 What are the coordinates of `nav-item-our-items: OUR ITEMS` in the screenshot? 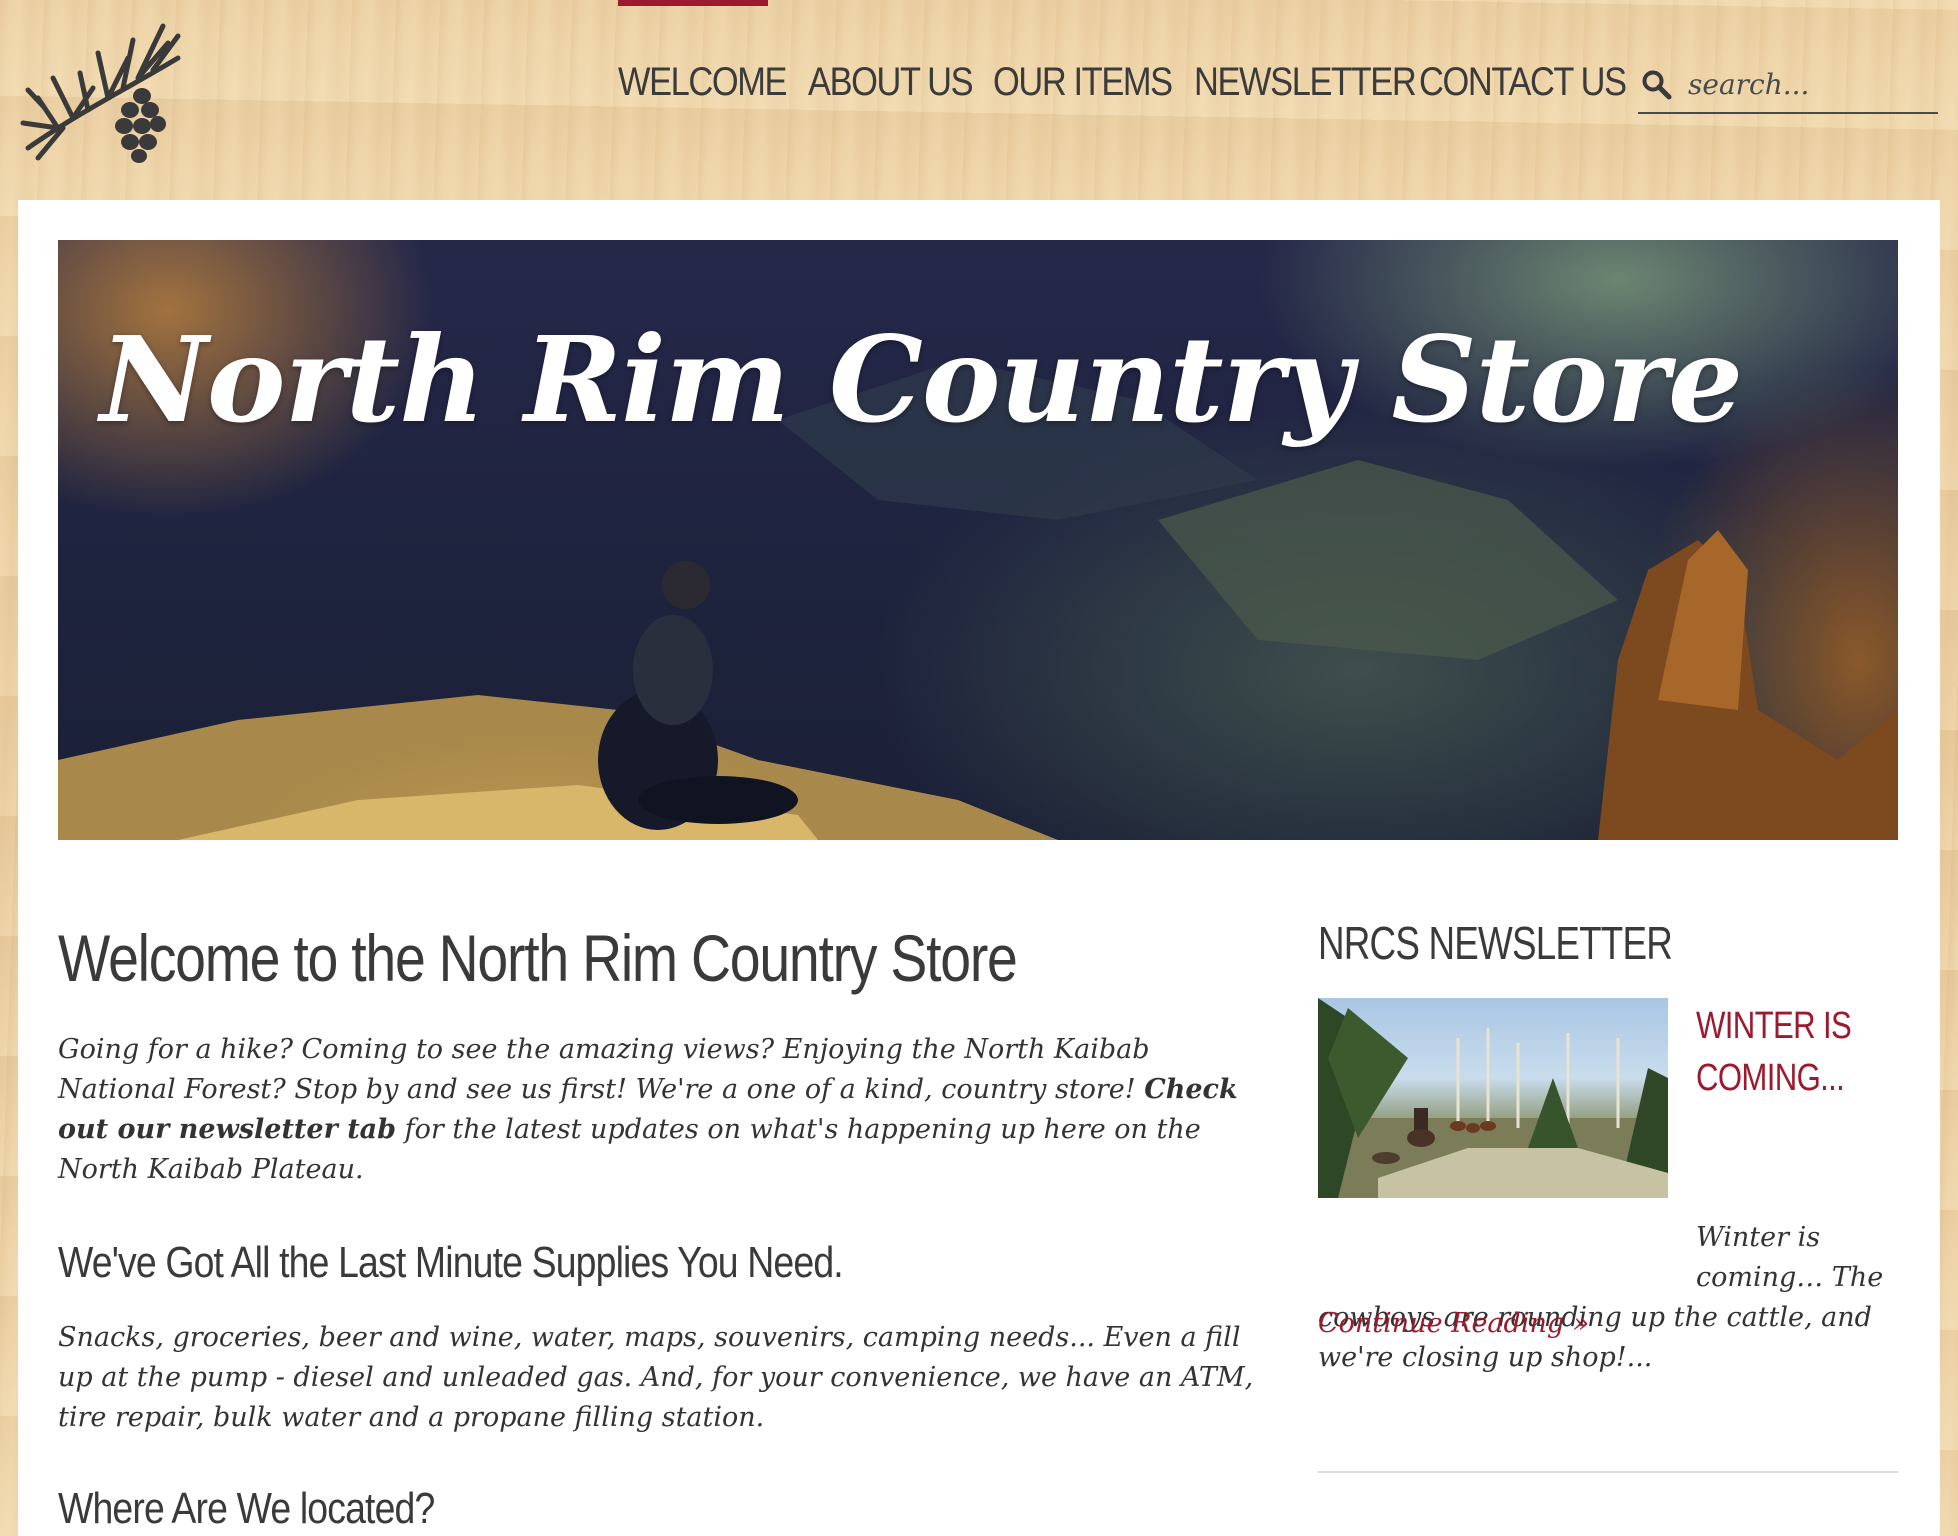 It's located at (1083, 82).